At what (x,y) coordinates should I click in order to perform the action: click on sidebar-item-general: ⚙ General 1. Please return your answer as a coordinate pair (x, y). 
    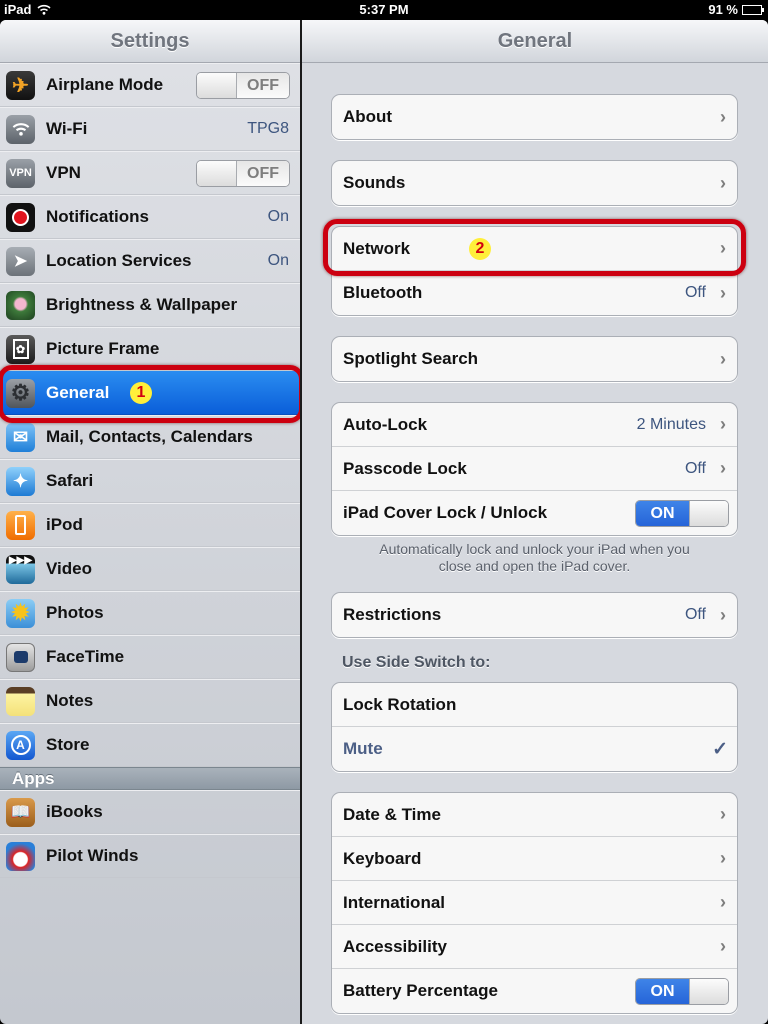
    Looking at the image, I should click on (150, 393).